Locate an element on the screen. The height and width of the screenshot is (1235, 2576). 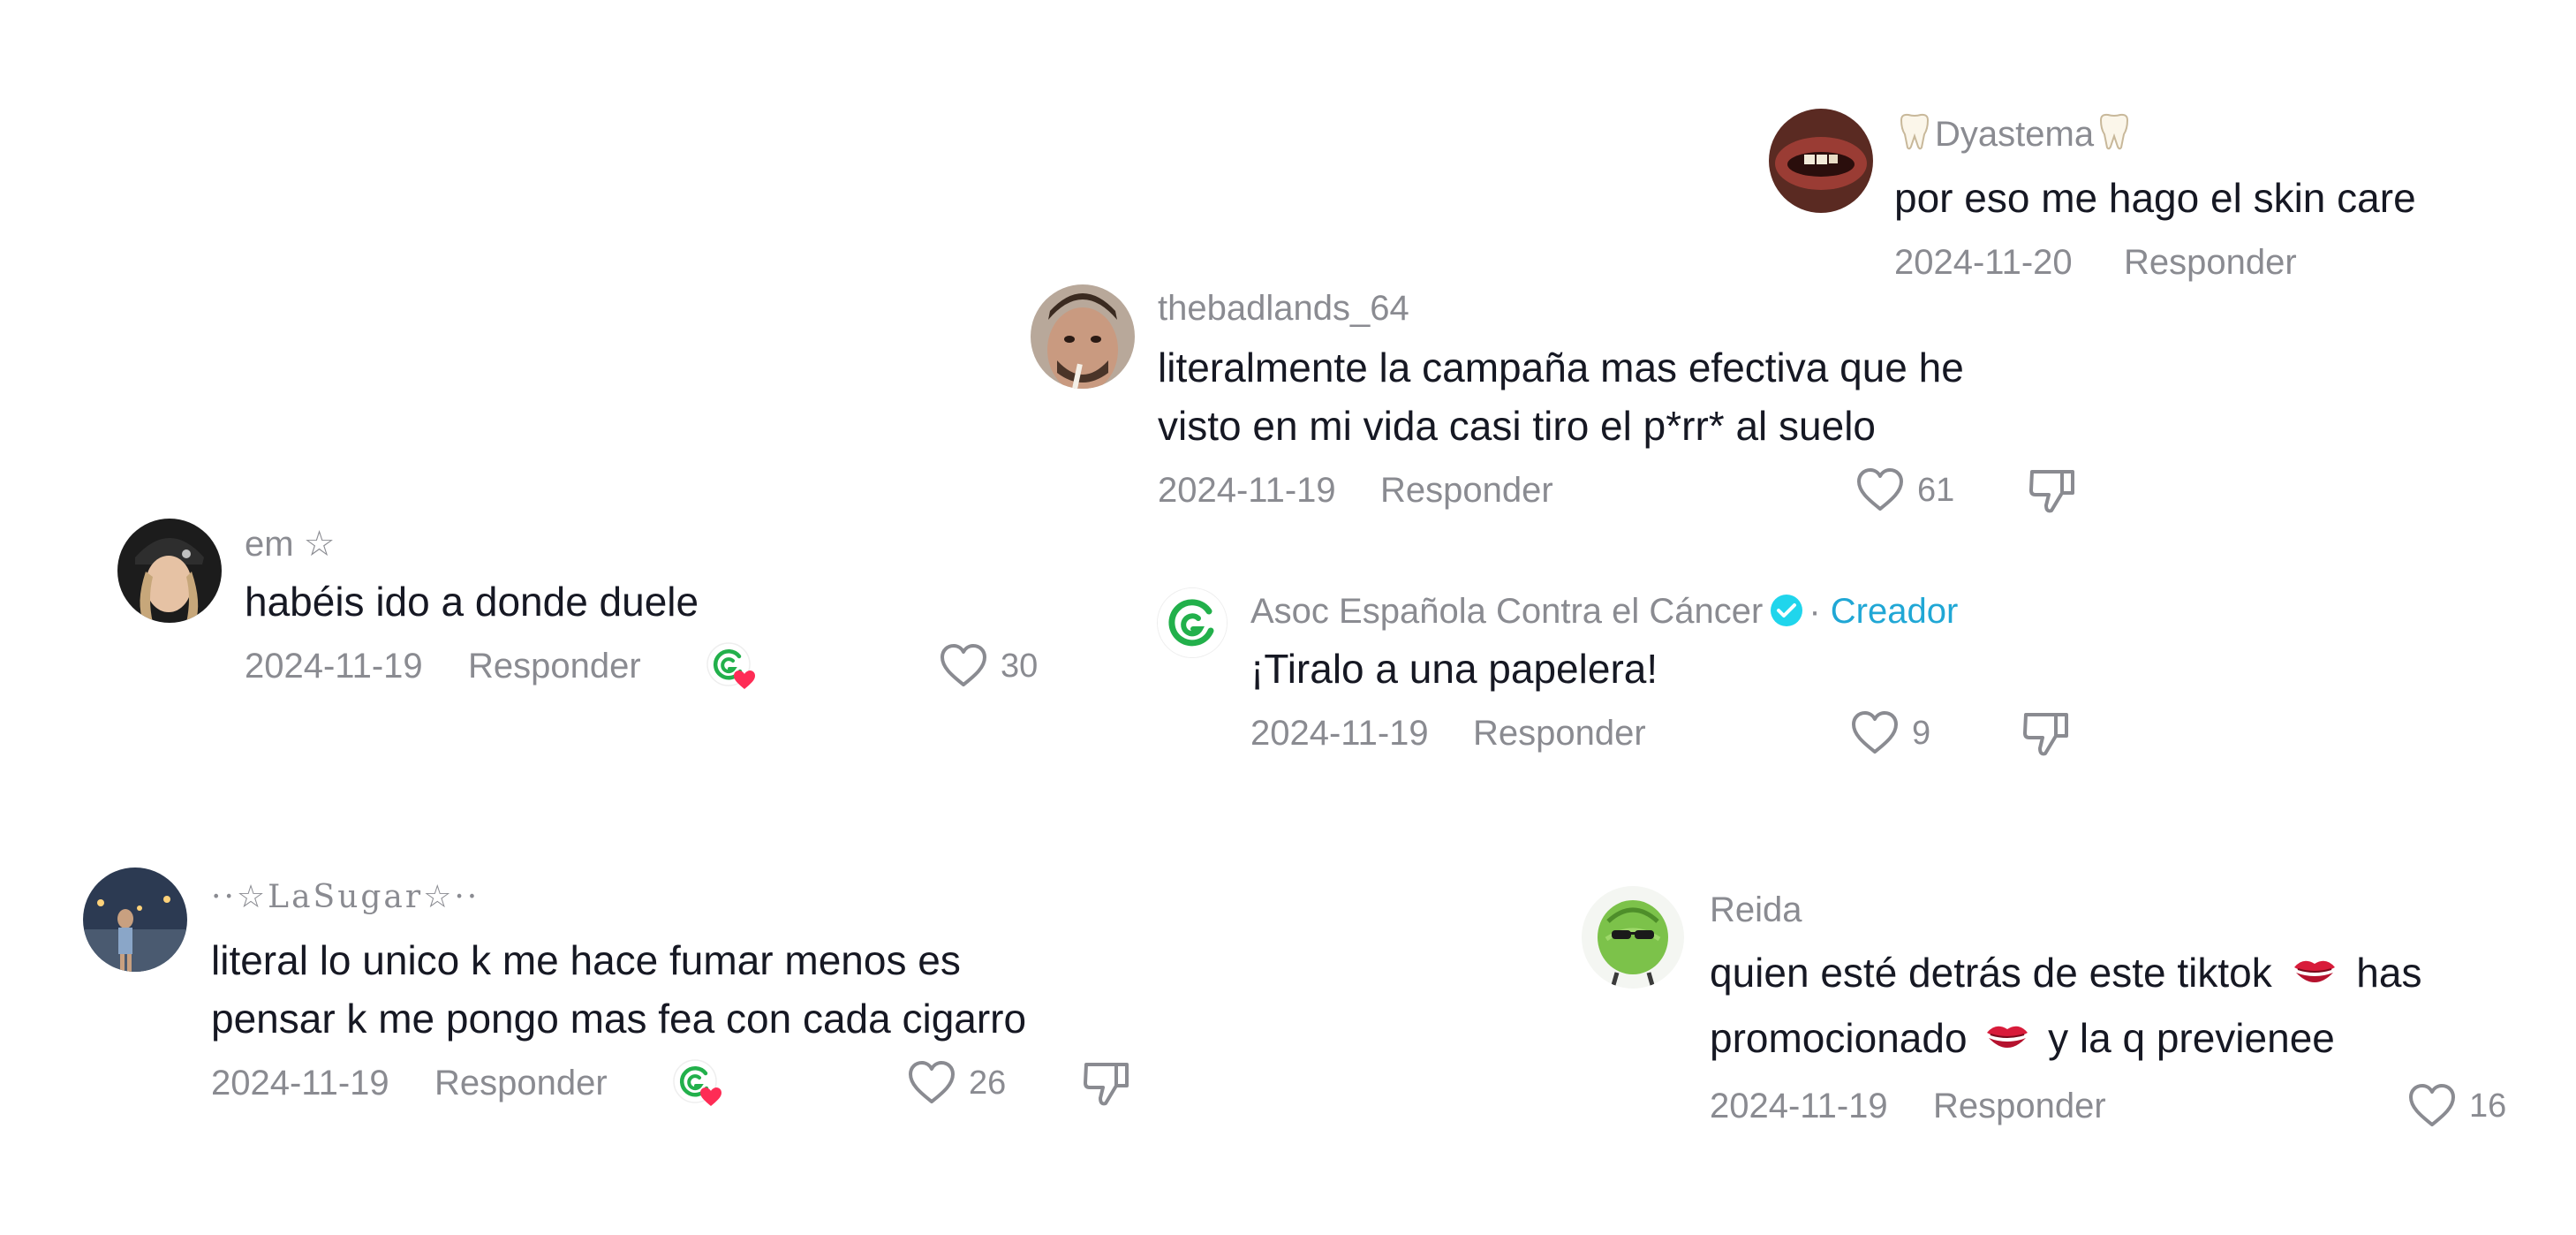
username: ··☆LaSugar☆·· is located at coordinates (618, 898).